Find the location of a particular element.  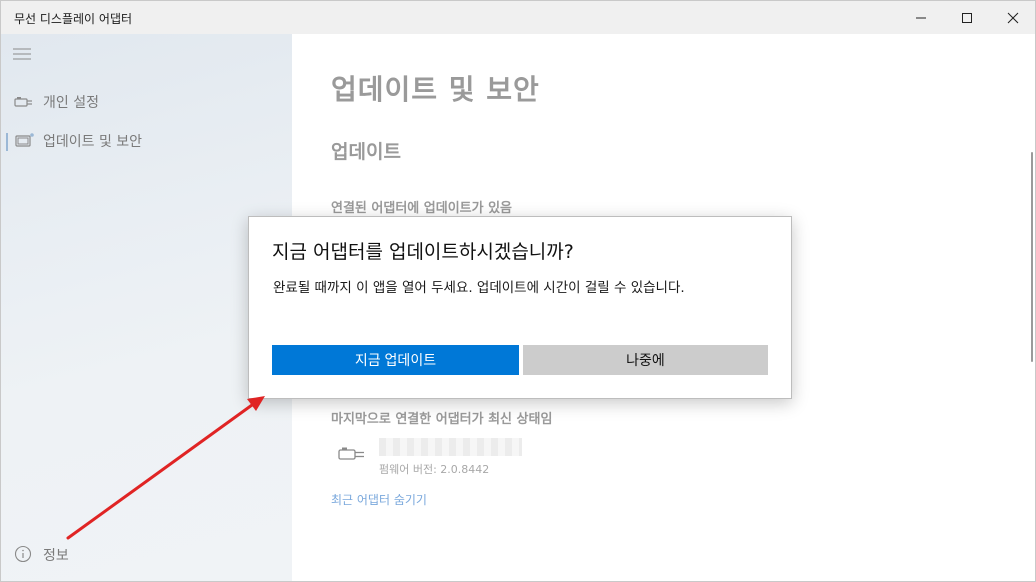

hide-recent-adapters-link: 최근 어댑터 숨기기 is located at coordinates (379, 499).